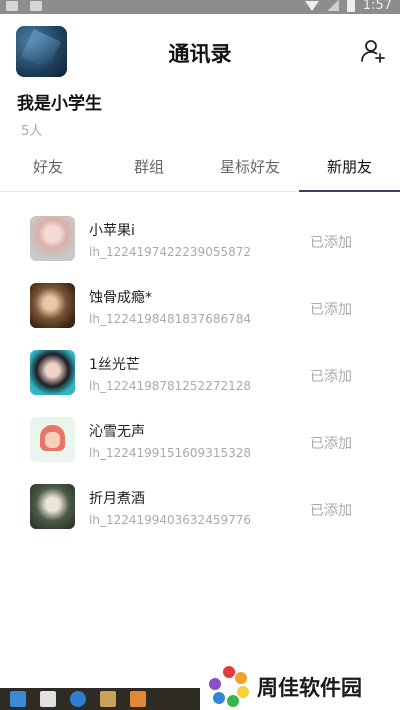  Describe the element at coordinates (12, 6) in the screenshot. I see `notification-icon` at that location.